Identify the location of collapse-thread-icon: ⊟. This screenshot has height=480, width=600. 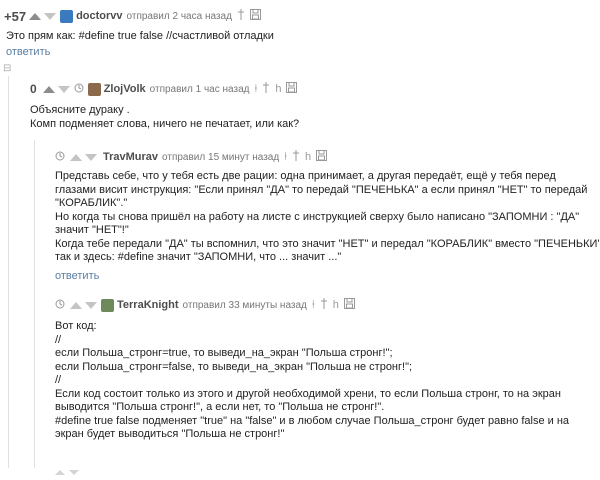
(7, 69).